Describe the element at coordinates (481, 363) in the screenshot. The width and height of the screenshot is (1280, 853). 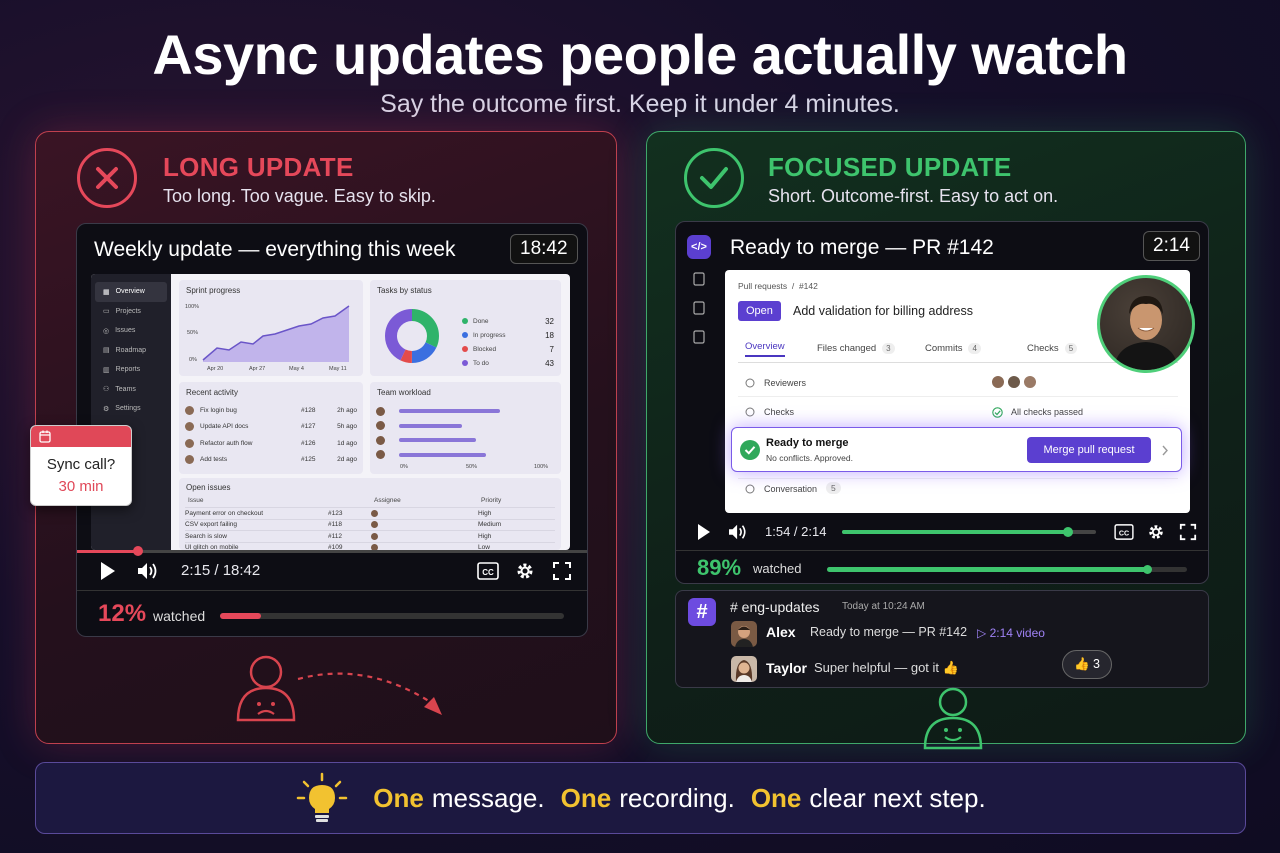
I see `legend-label: To do` at that location.